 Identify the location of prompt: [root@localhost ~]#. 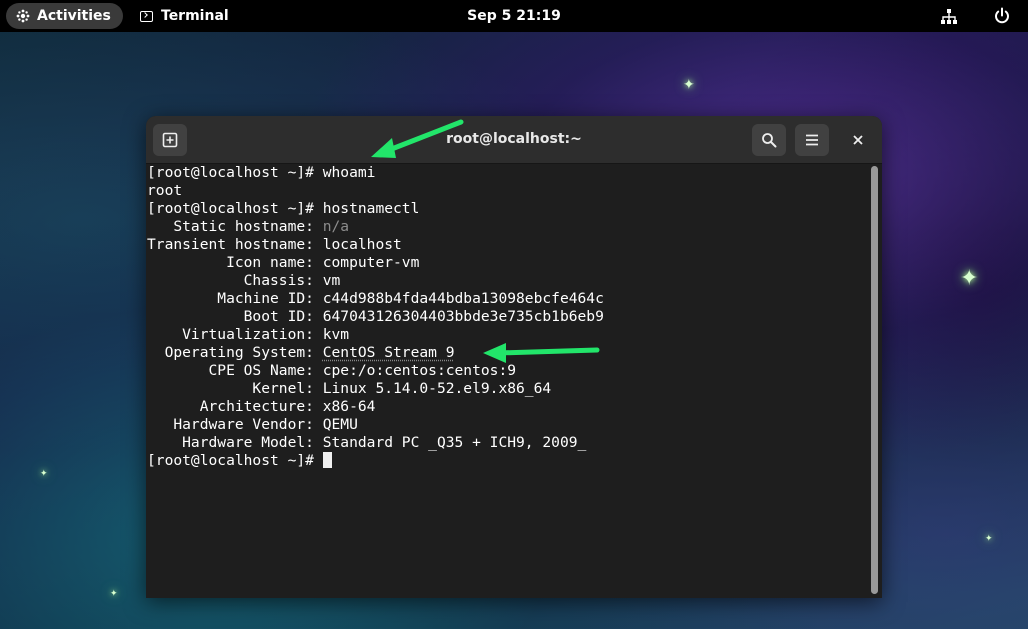
(235, 460).